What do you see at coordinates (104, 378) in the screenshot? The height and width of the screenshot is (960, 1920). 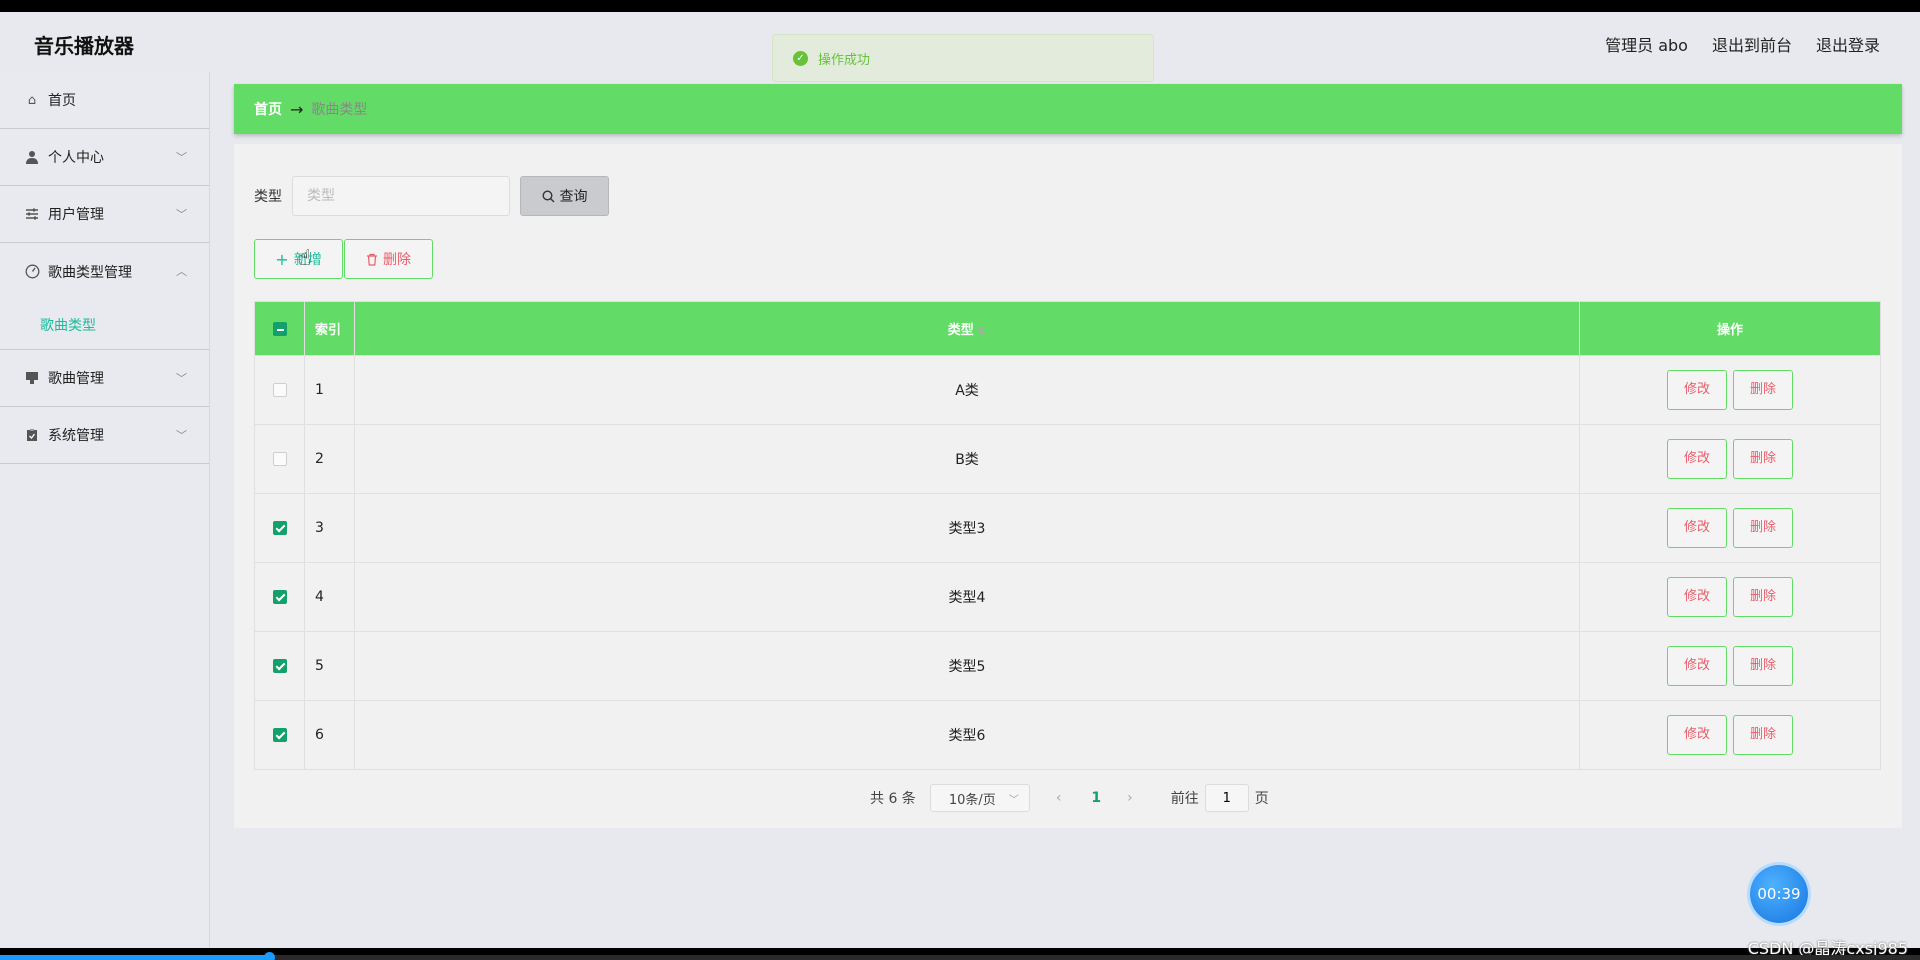 I see `sidebar-item-song-management: 歌曲管理 ﹀` at bounding box center [104, 378].